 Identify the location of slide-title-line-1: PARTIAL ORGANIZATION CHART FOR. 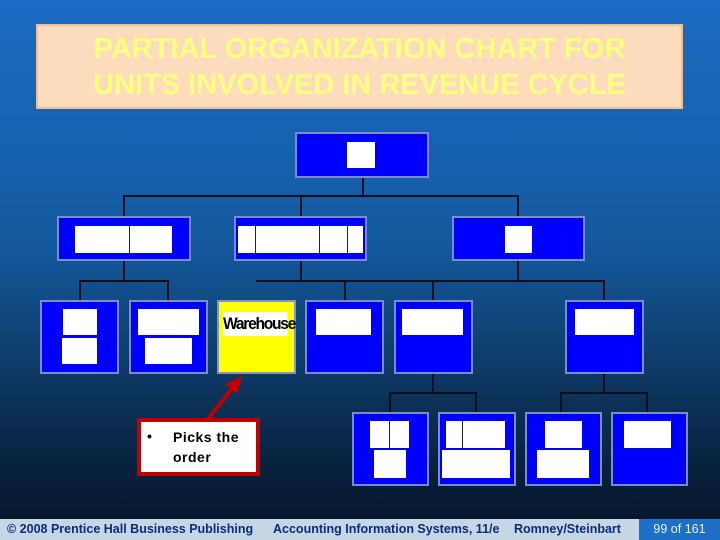
(359, 48).